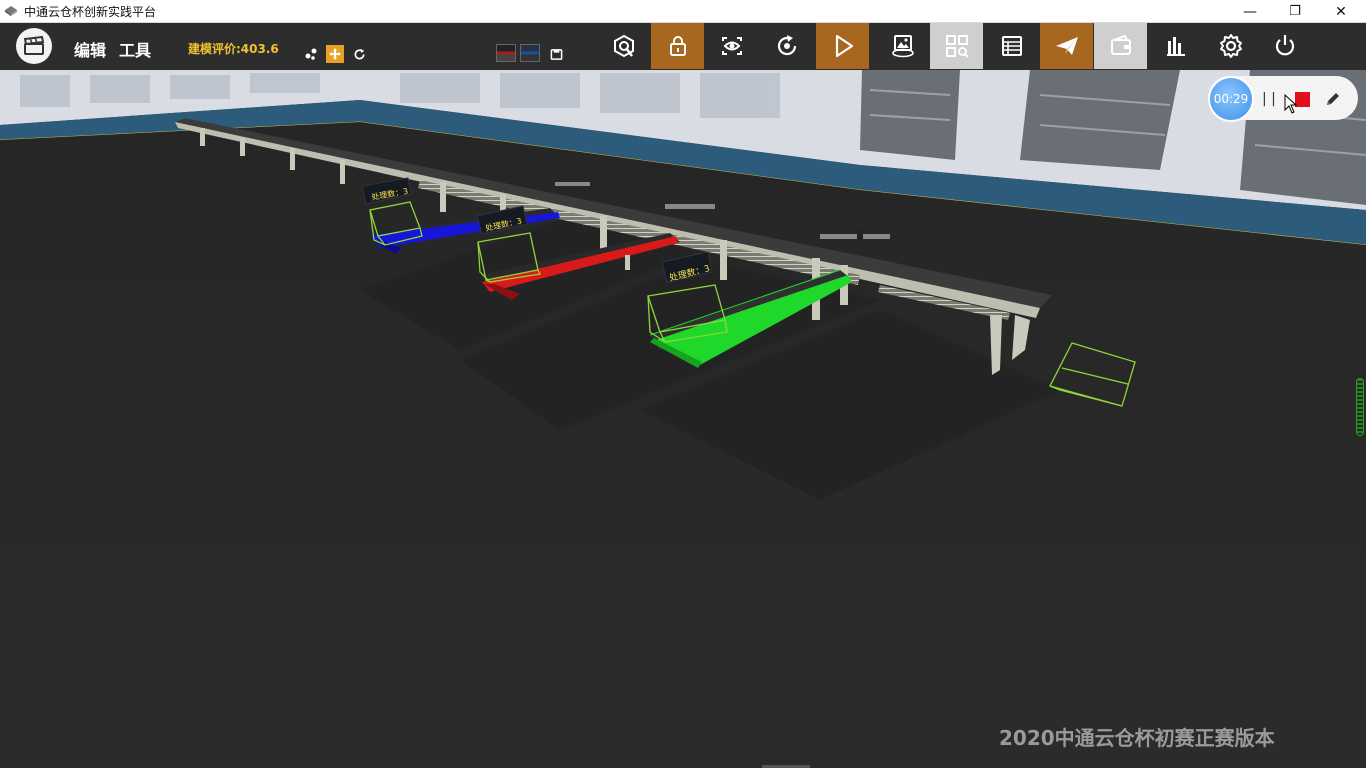 Image resolution: width=1366 pixels, height=768 pixels. Describe the element at coordinates (683, 11) in the screenshot. I see `title-bar: 中通云仓杯创新实践平台 — ❐ ✕` at that location.